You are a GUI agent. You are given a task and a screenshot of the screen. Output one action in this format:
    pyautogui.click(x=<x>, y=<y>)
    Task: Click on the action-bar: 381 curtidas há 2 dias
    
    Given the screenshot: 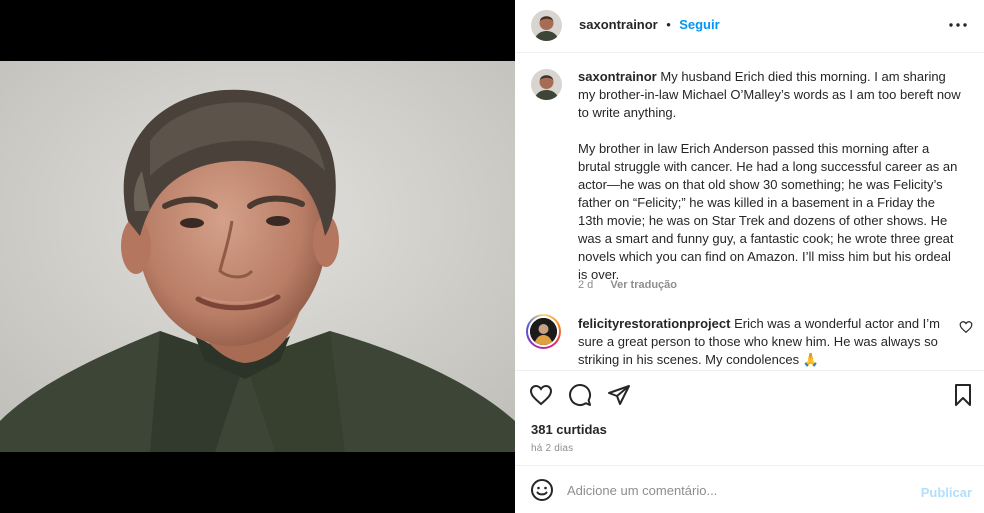 What is the action you would take?
    pyautogui.click(x=749, y=417)
    